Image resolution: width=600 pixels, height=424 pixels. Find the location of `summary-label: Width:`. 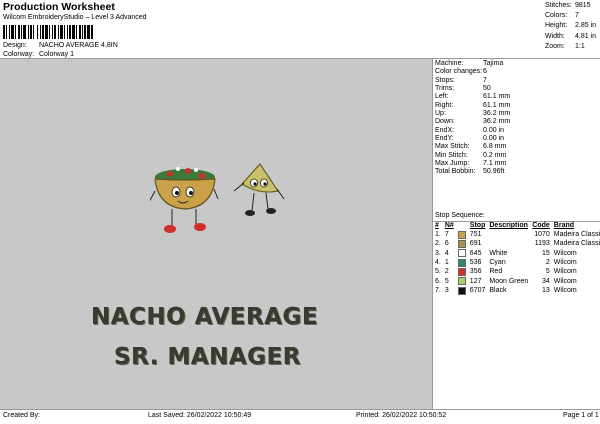

summary-label: Width: is located at coordinates (555, 36).